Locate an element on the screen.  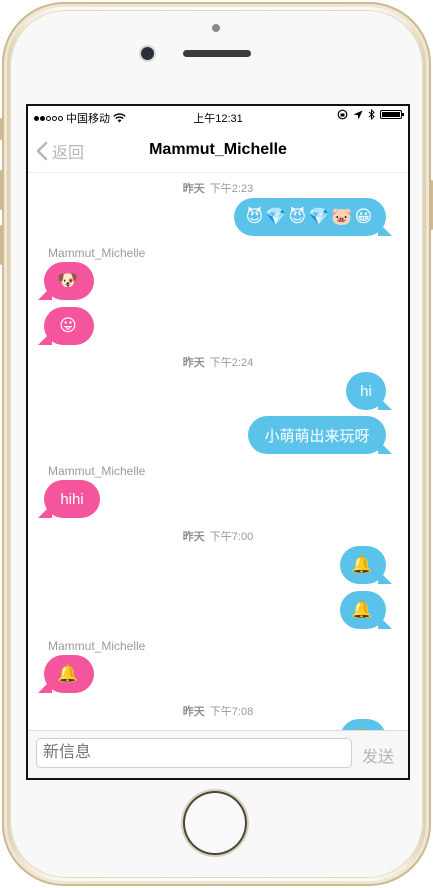
timestamp: 昨天 下午7:00 is located at coordinates (218, 537).